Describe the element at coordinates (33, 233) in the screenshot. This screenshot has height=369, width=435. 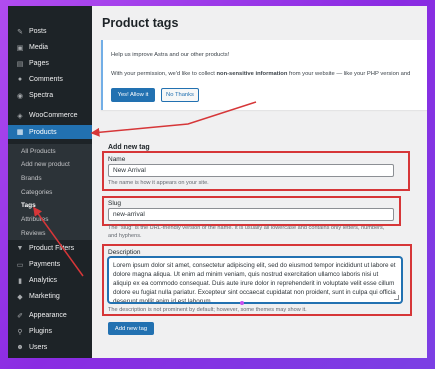
I see `submenu-reviews: Reviews` at that location.